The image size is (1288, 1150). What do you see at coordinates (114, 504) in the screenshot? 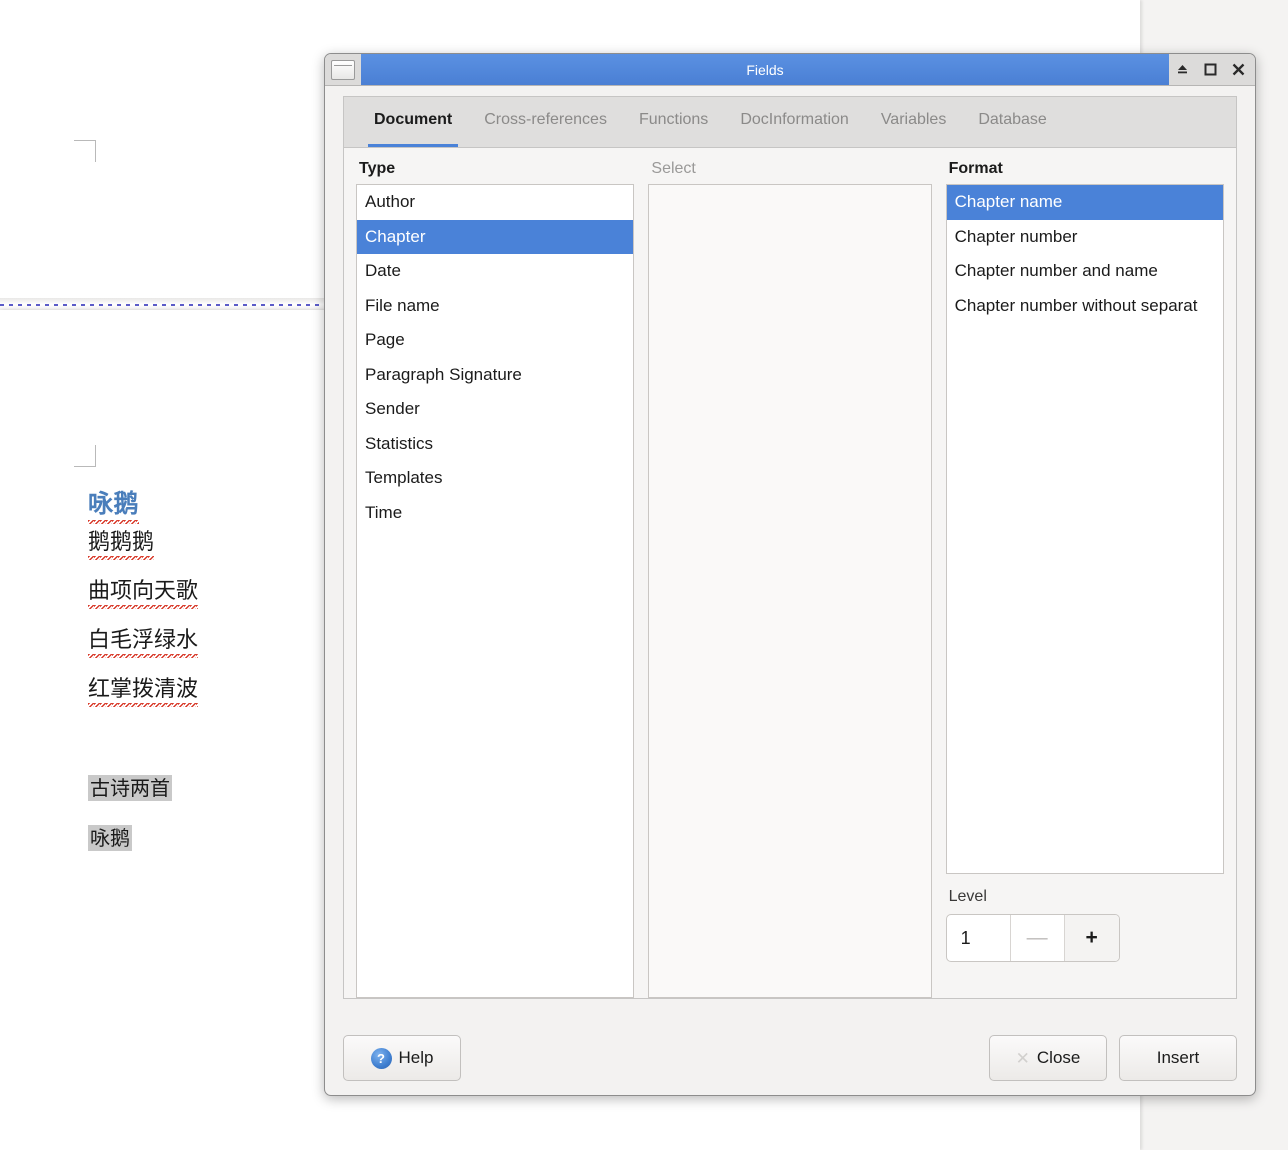
I see `poem-heading: 咏鹅` at bounding box center [114, 504].